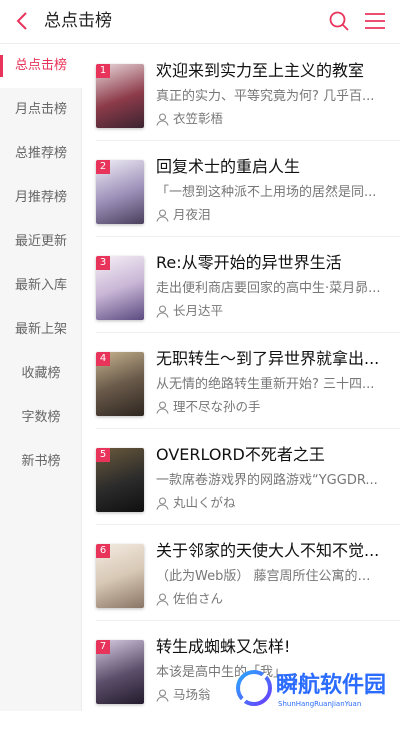 This screenshot has width=400, height=730. What do you see at coordinates (198, 598) in the screenshot?
I see `author-name: 佐伯さん` at bounding box center [198, 598].